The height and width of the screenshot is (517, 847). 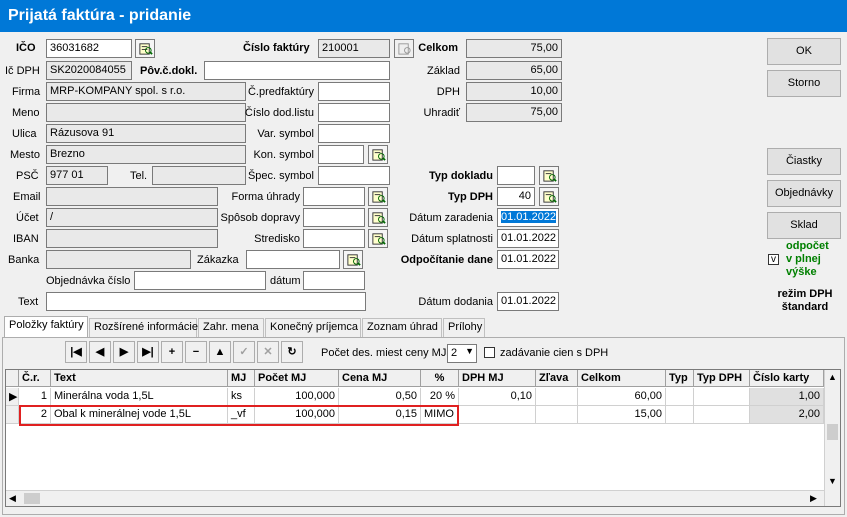 I want to click on zakazka-lookup-button, so click(x=353, y=259).